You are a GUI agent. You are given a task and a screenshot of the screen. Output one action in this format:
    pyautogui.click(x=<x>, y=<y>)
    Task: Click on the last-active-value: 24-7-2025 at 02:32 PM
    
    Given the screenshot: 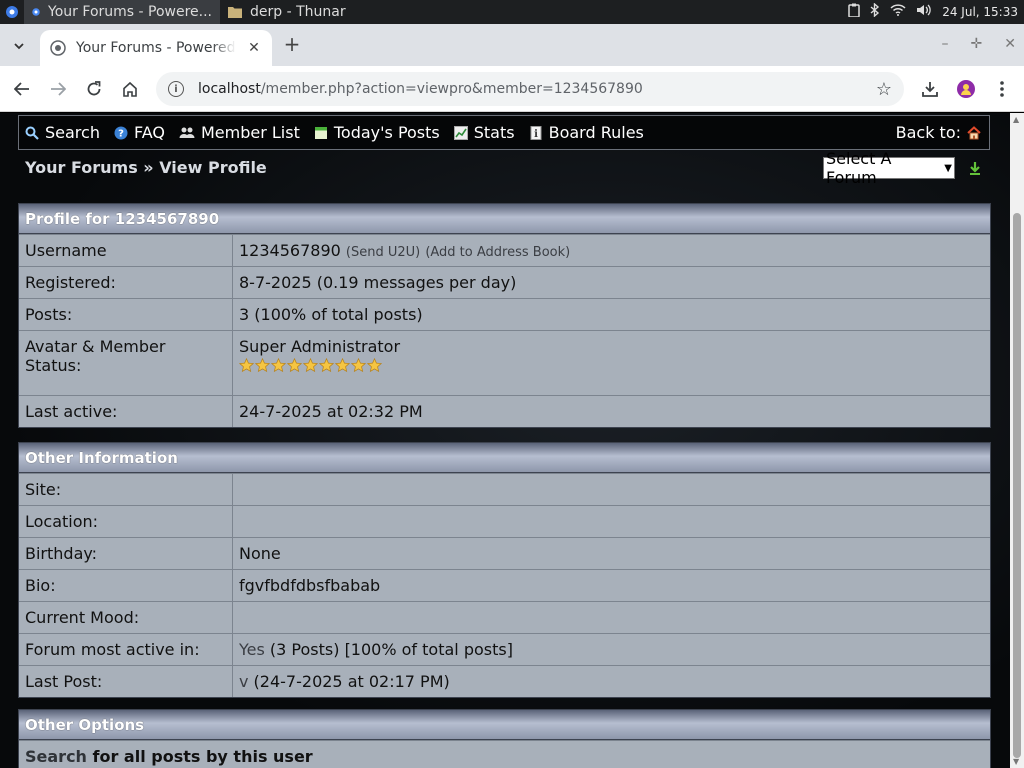 What is the action you would take?
    pyautogui.click(x=611, y=411)
    